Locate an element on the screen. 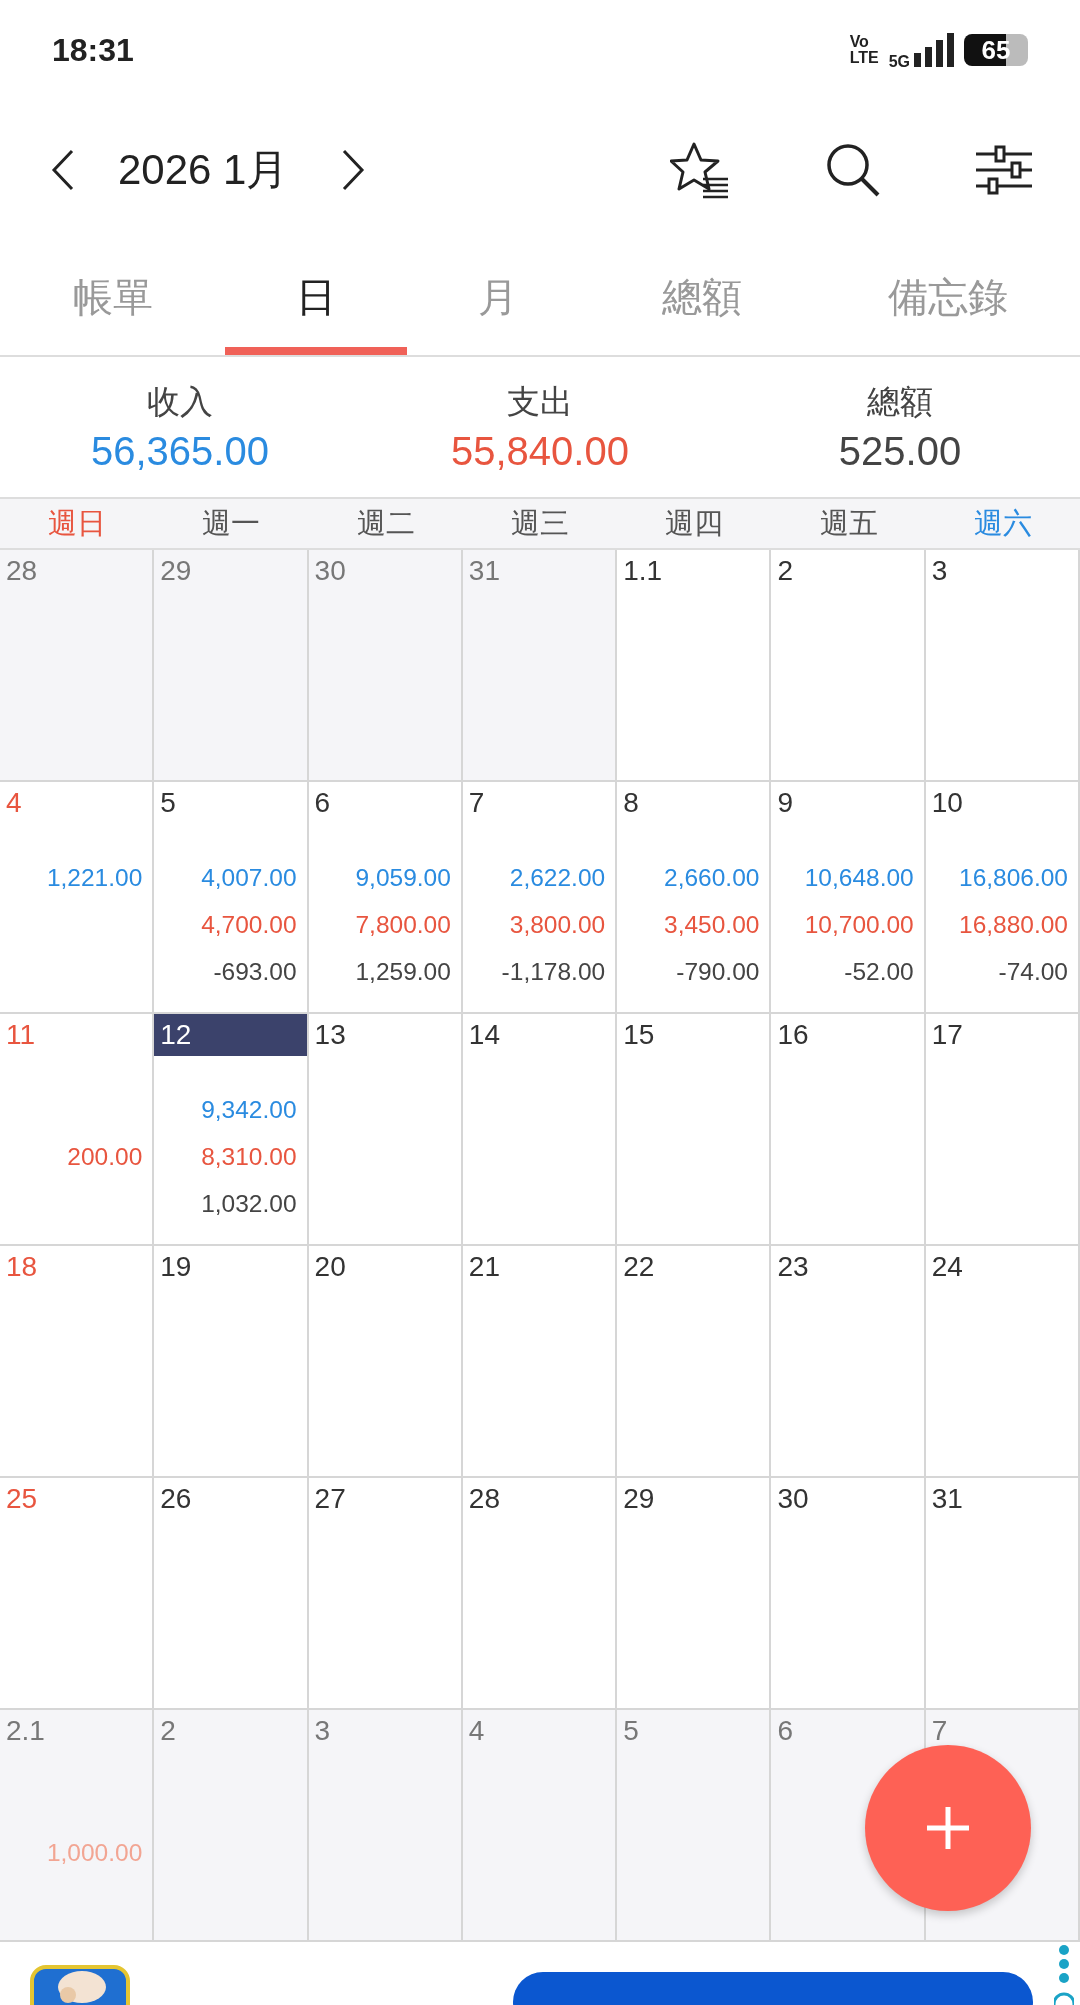 The width and height of the screenshot is (1080, 2005). weekday-label: 週二 is located at coordinates (385, 523).